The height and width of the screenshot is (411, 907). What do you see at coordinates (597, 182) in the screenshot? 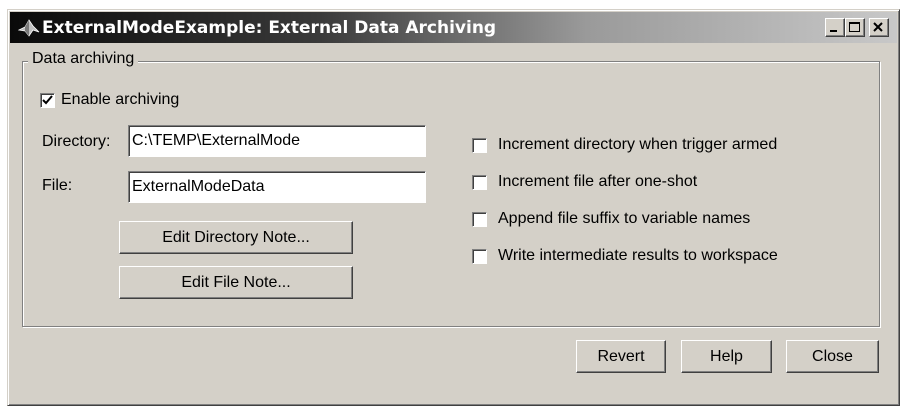
I see `increment-file-label: Increment file after one-shot` at bounding box center [597, 182].